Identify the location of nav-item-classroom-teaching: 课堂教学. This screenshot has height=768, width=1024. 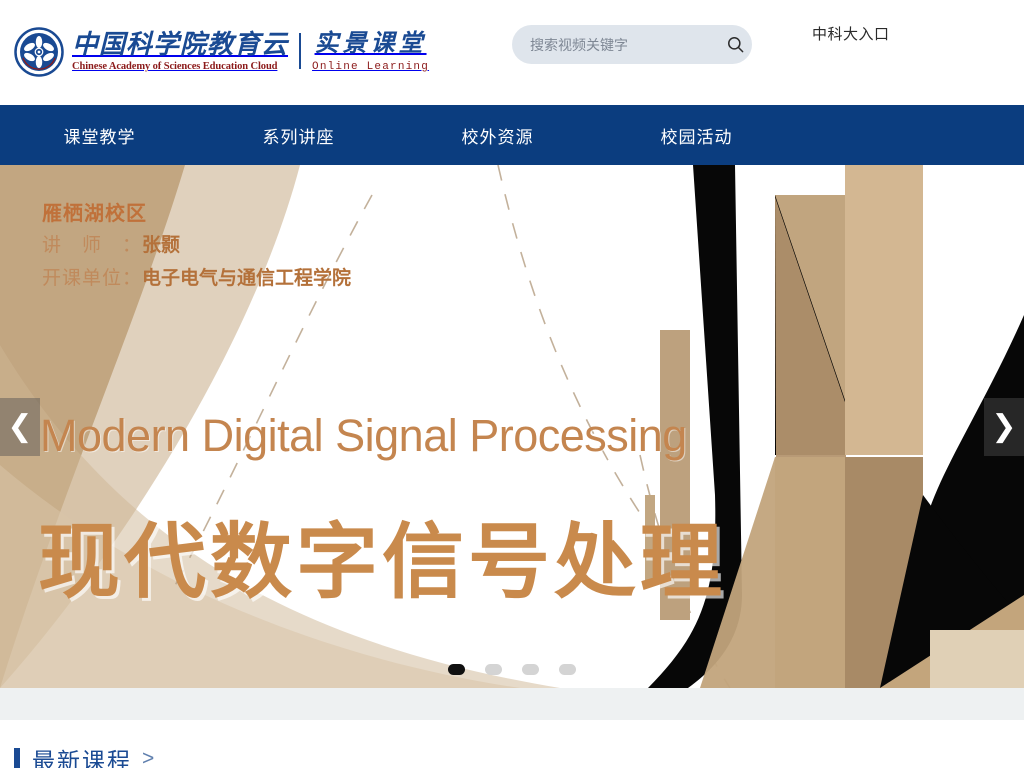
(99, 135).